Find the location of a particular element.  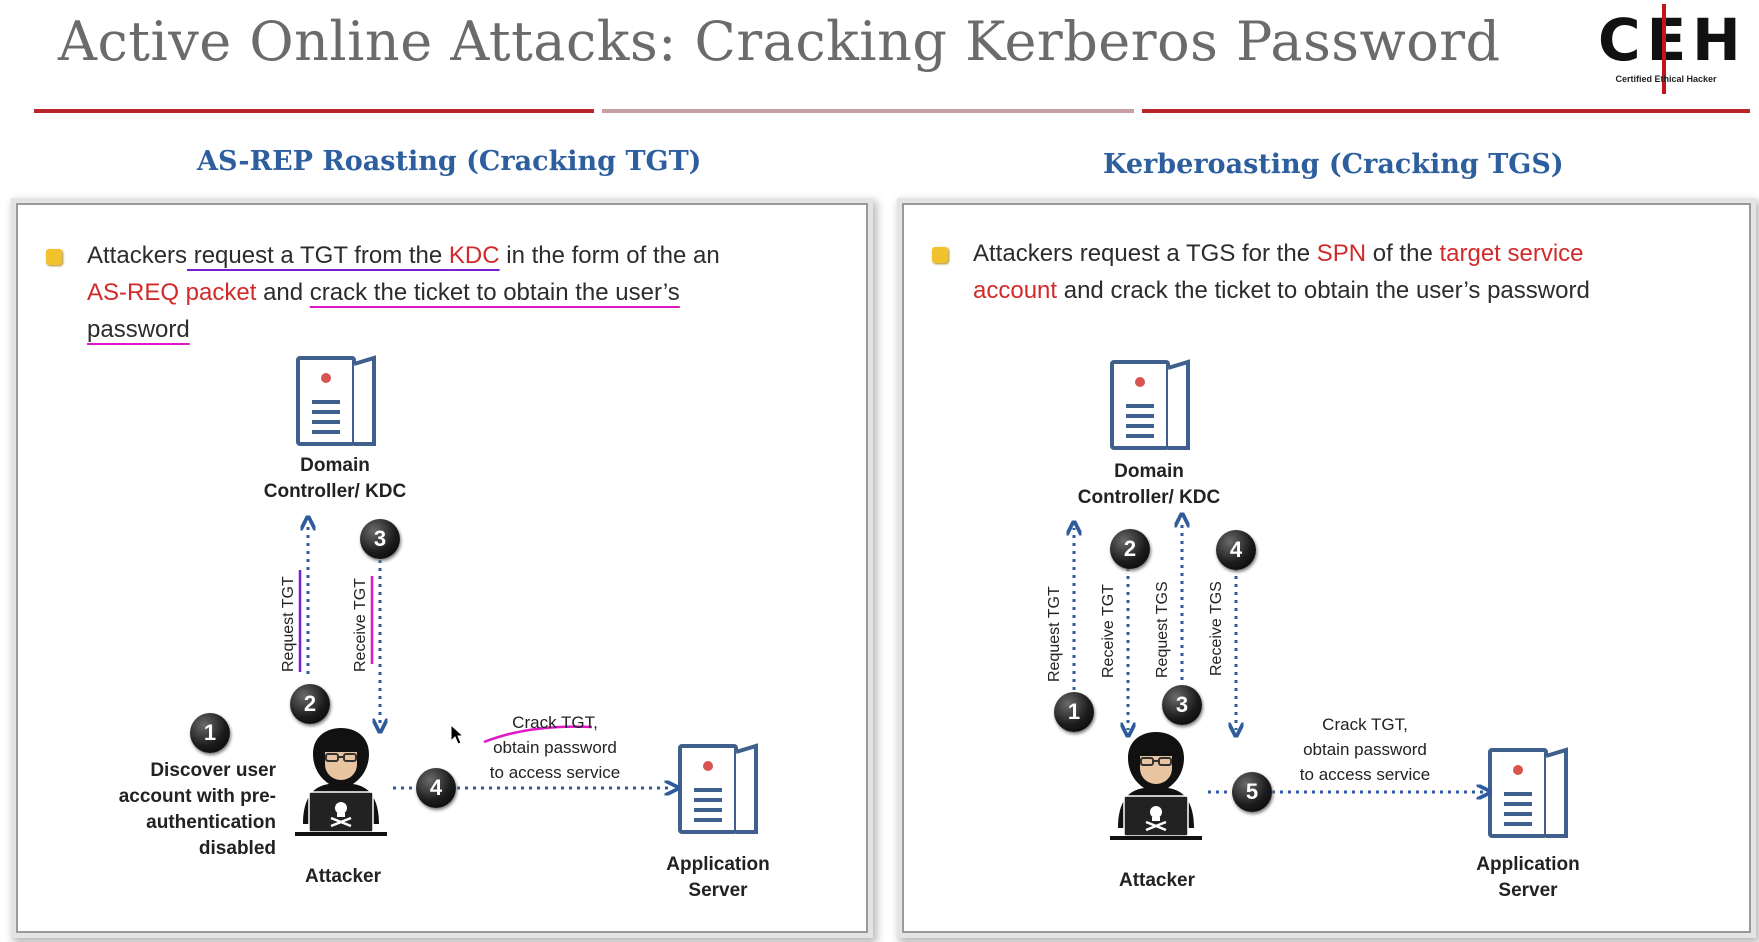

right-step-5-badge: 5 is located at coordinates (1252, 792).